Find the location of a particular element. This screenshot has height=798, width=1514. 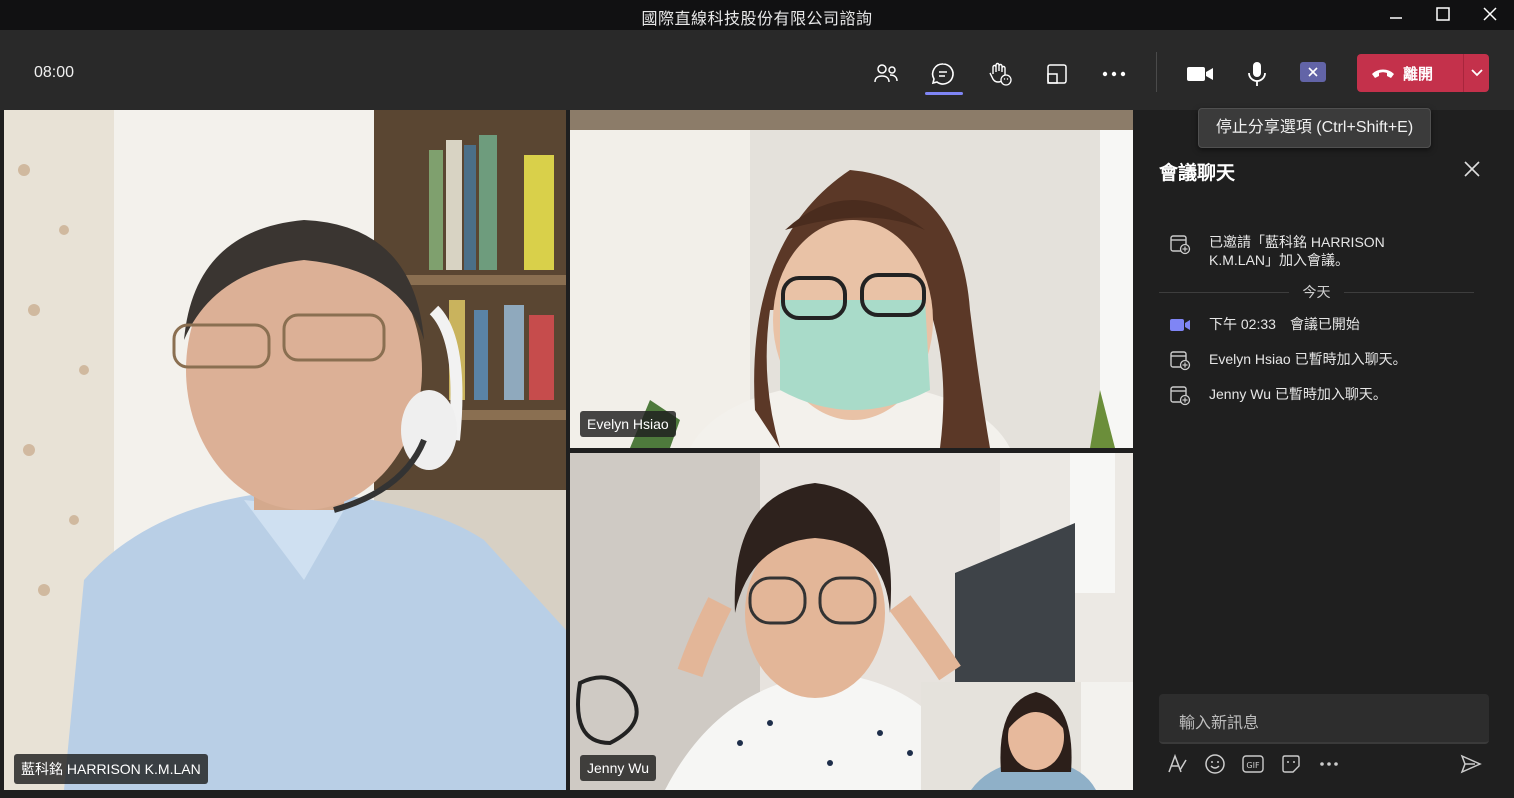

camera-icon is located at coordinates (1200, 74).